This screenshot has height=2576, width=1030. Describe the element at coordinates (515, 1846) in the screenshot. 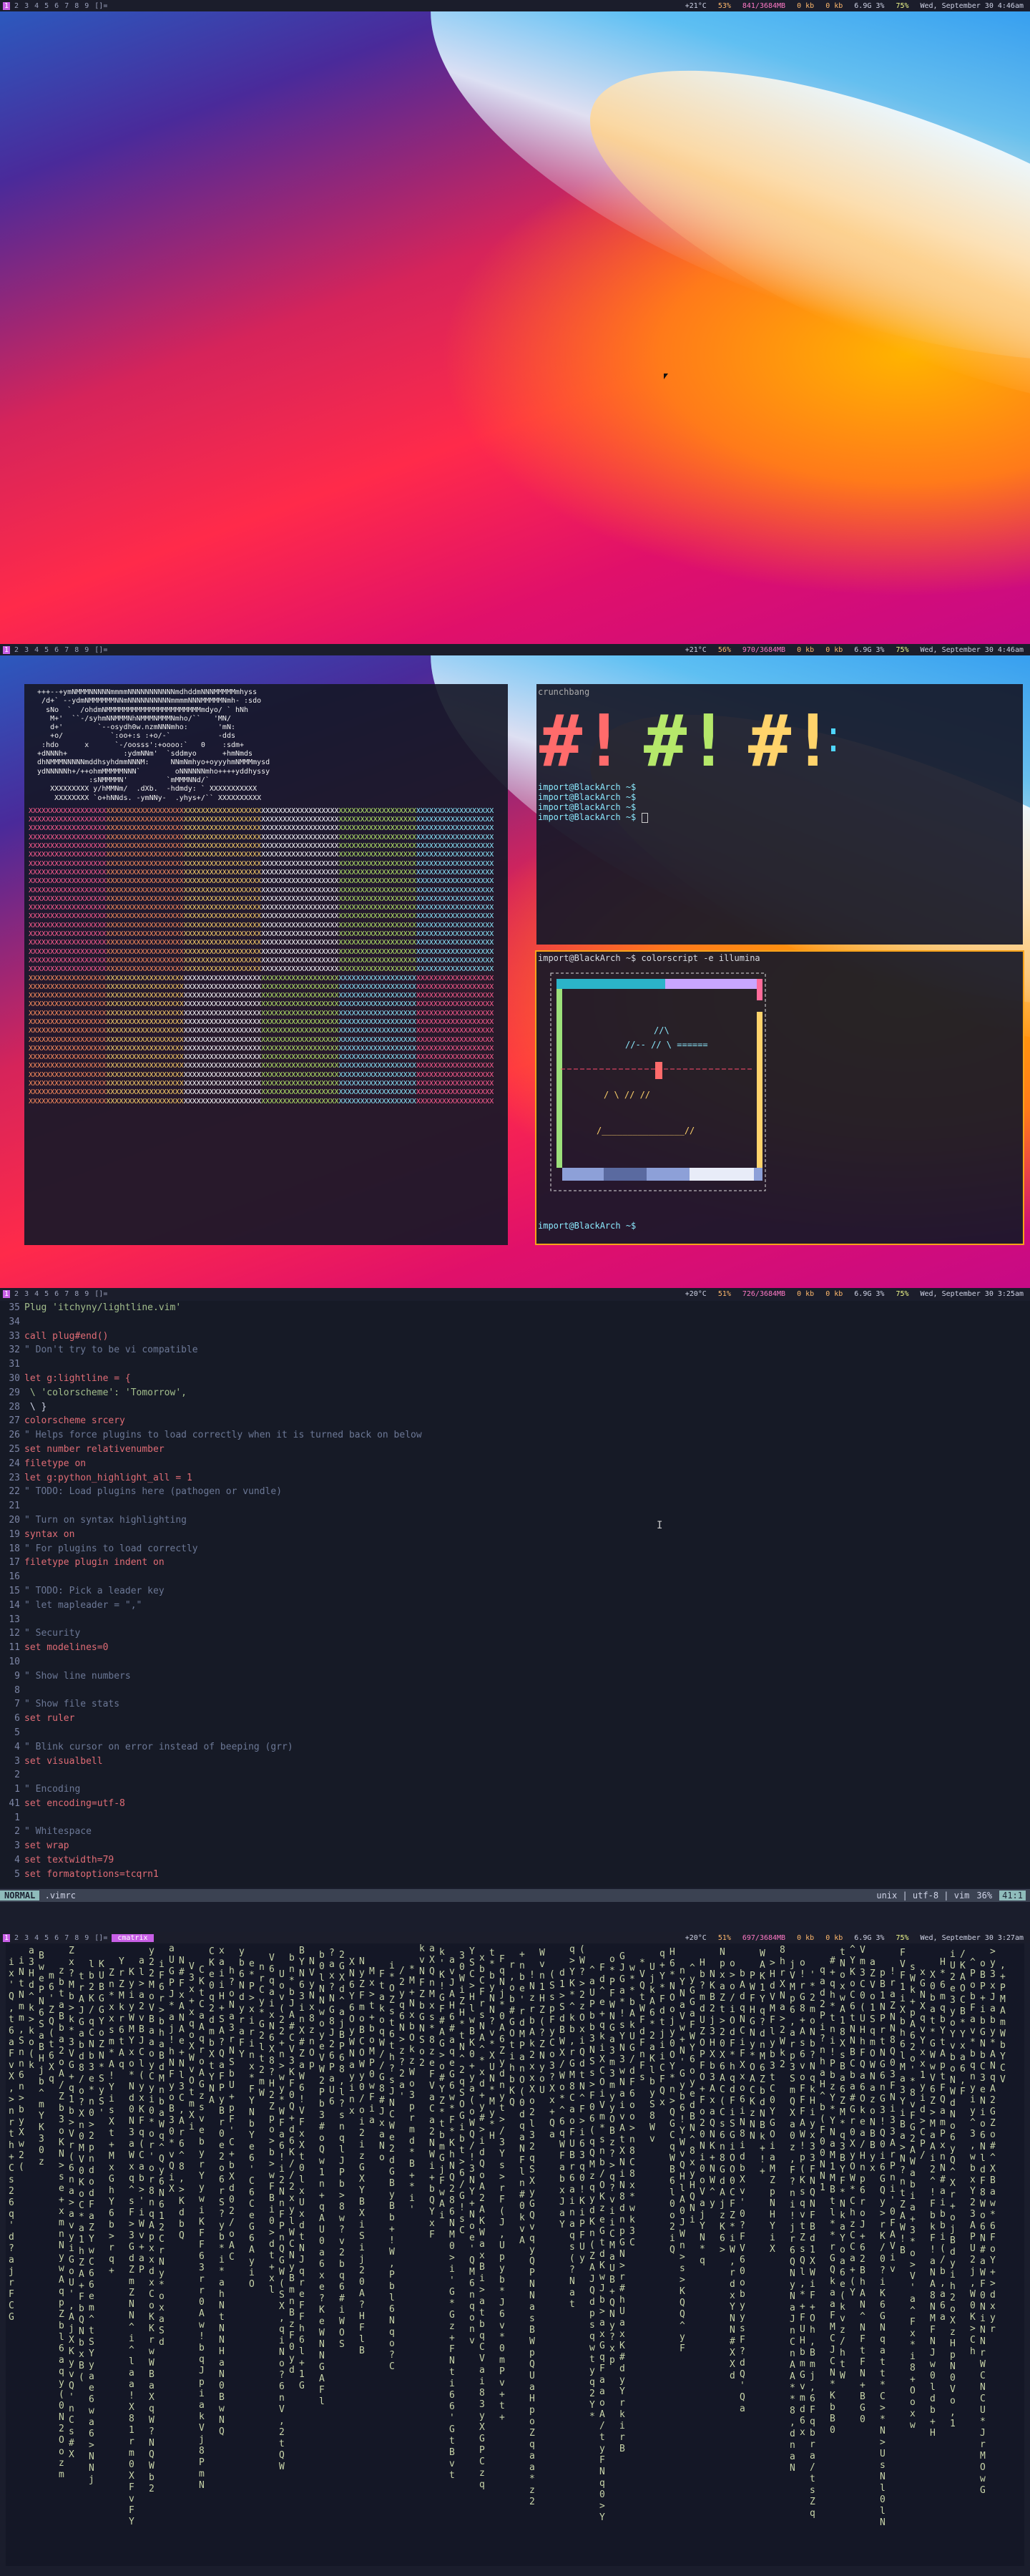

I see `vim-line: 3 set wrap` at that location.